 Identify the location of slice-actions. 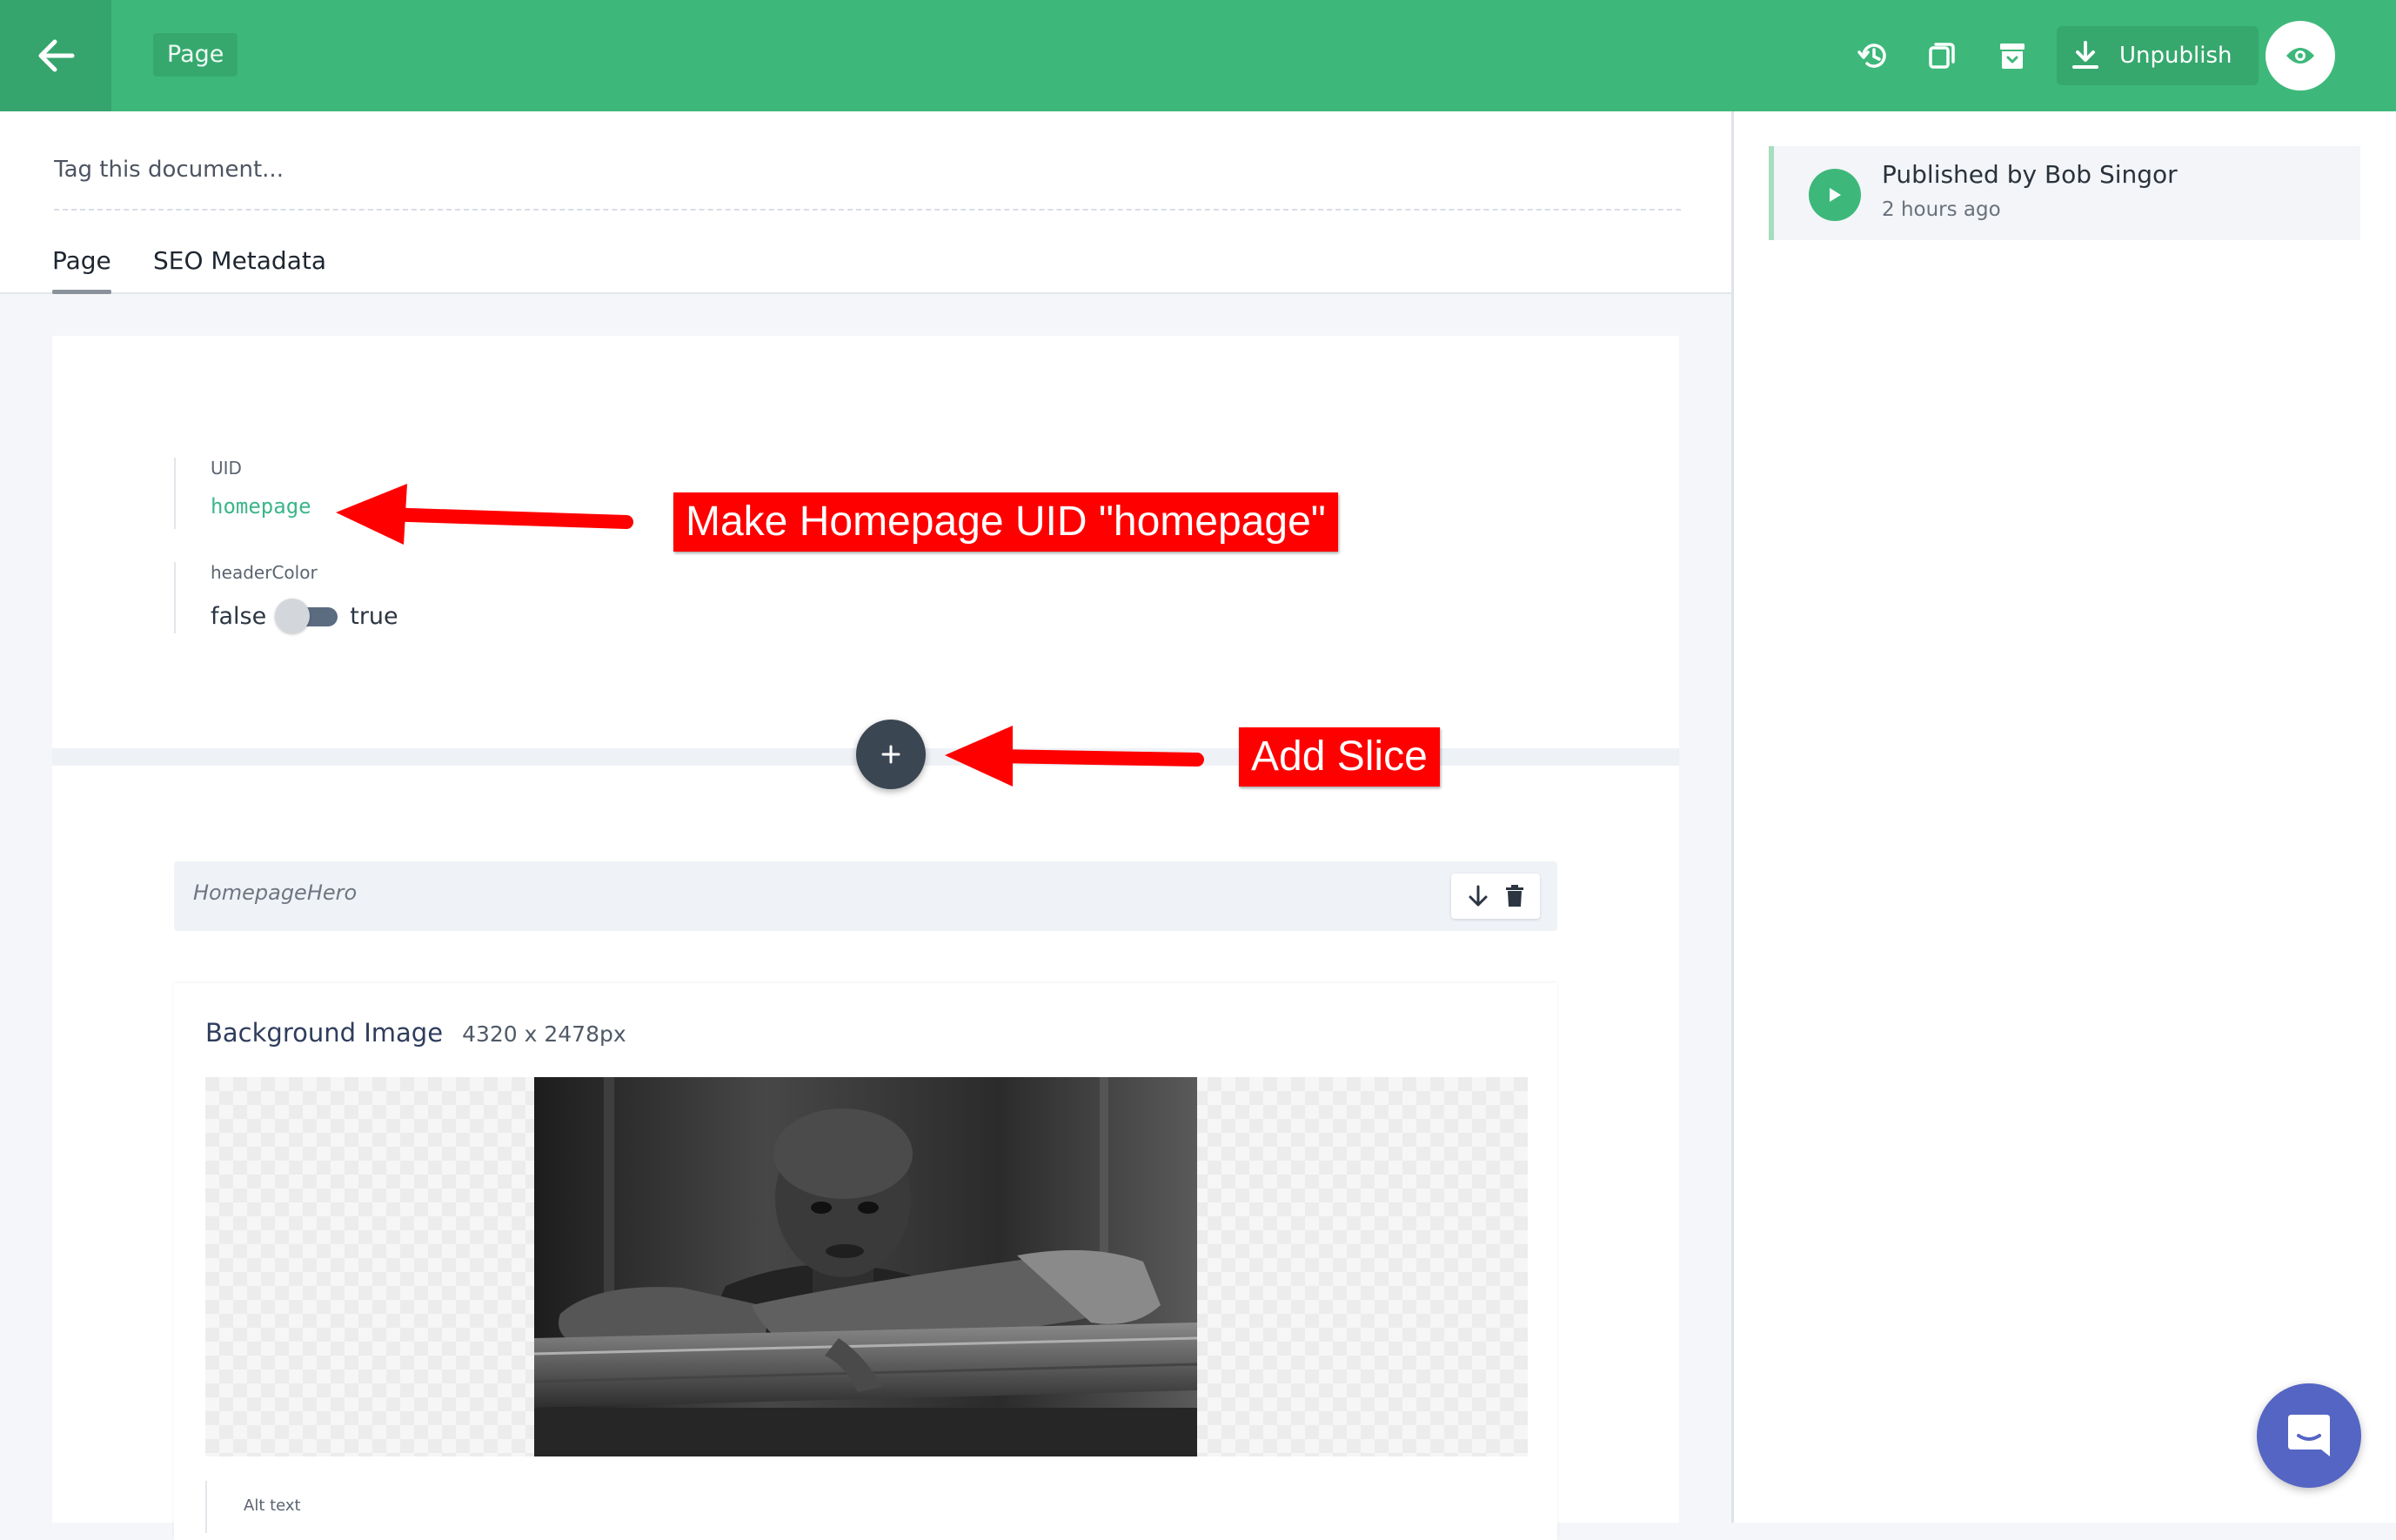
(1496, 896).